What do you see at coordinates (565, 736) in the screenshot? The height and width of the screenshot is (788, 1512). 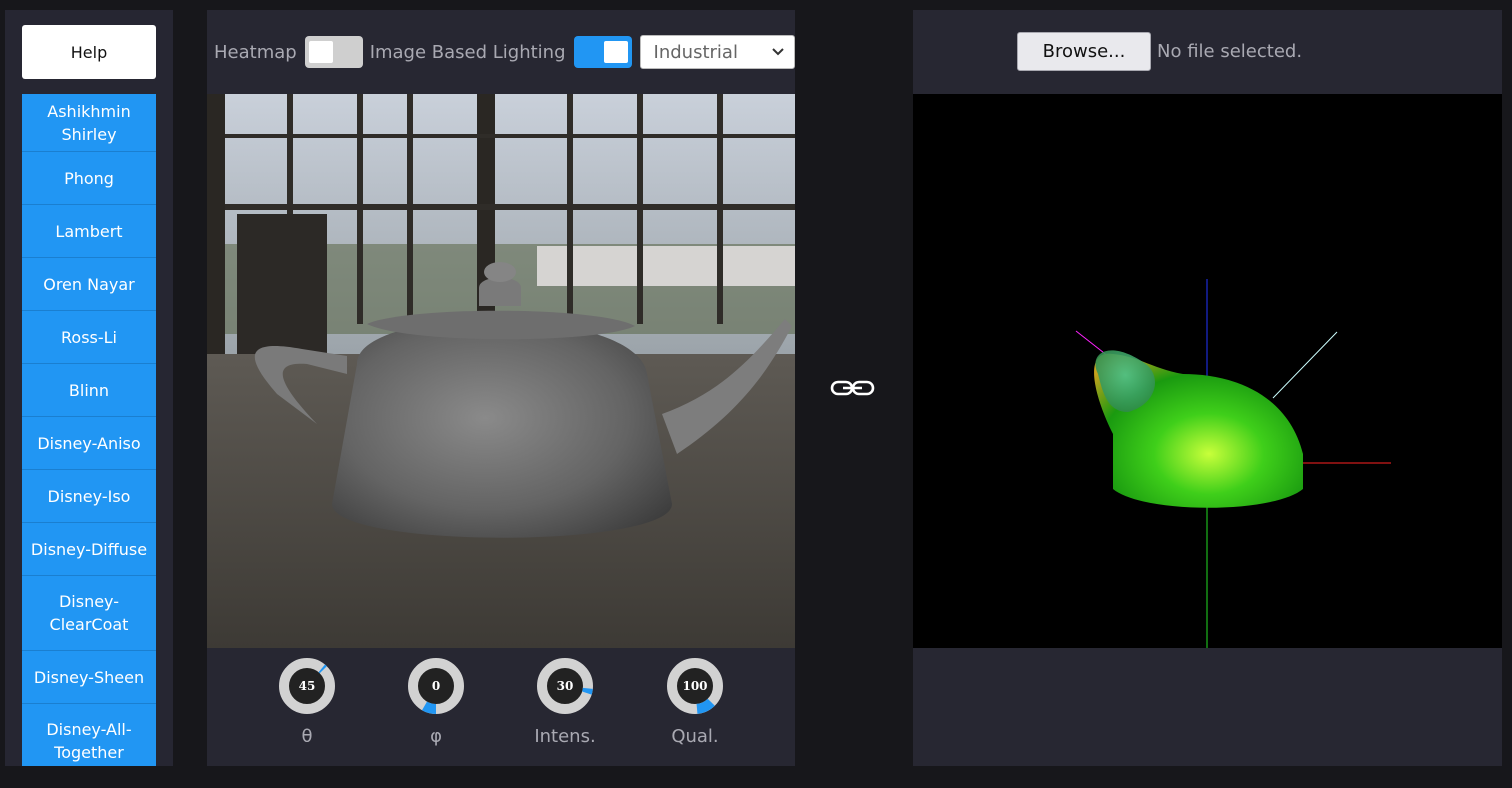 I see `dial-label: Intens.` at bounding box center [565, 736].